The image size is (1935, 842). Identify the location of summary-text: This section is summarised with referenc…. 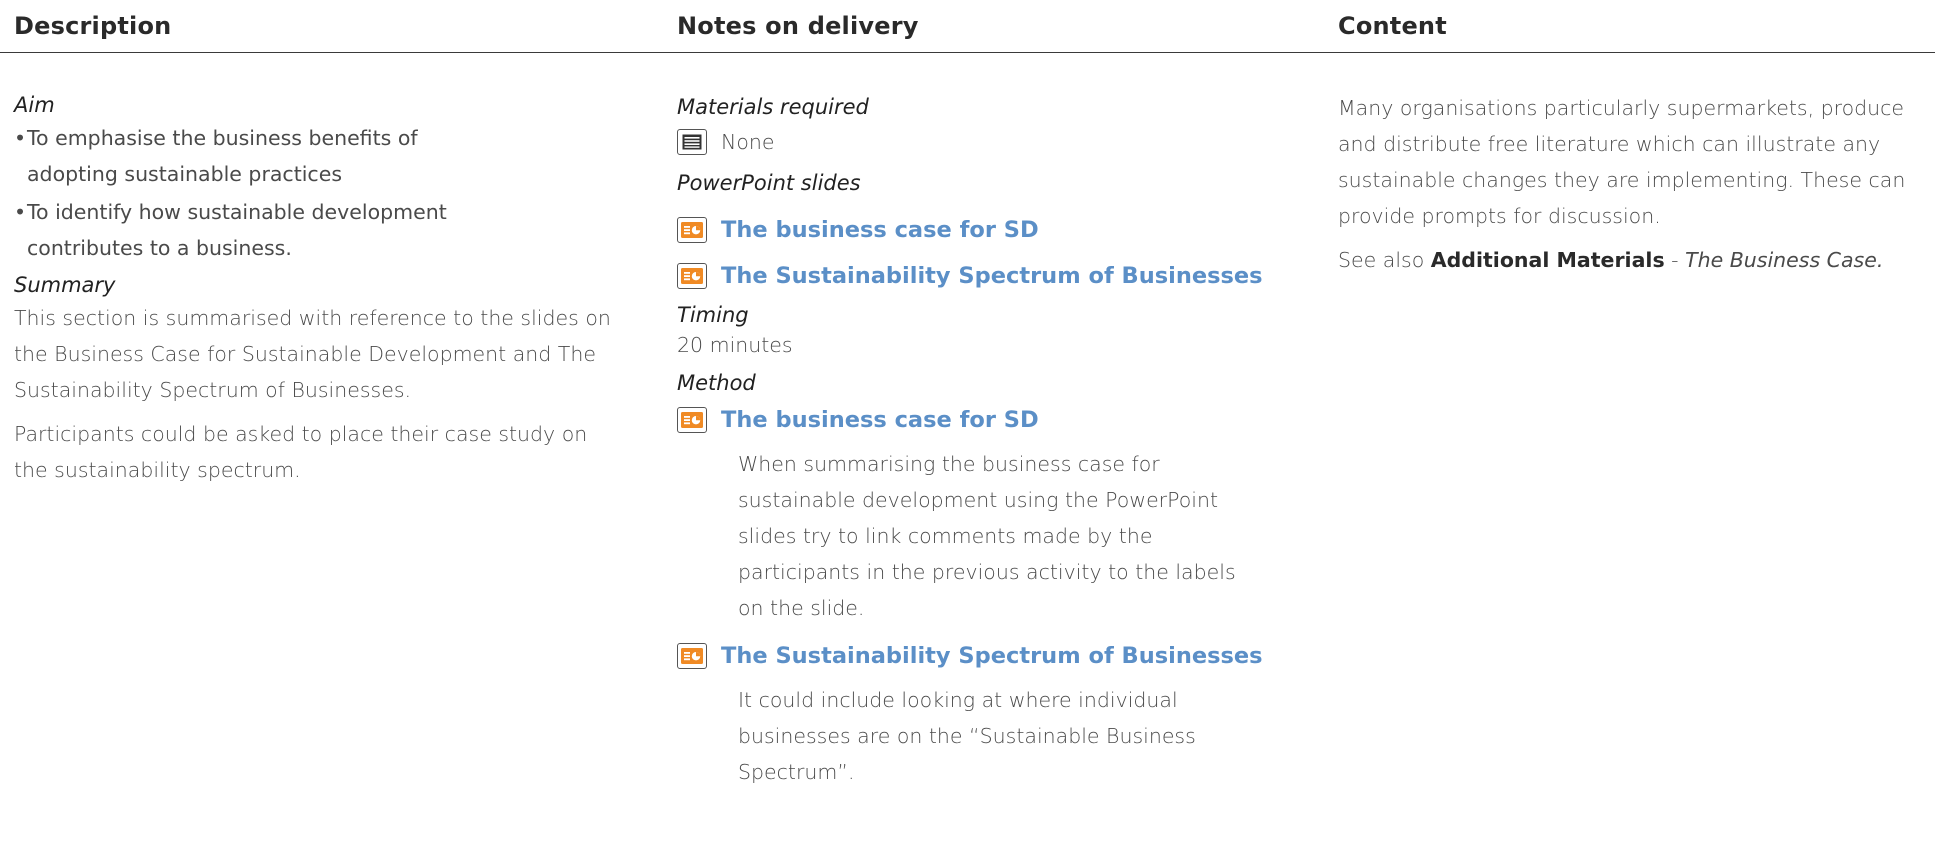
(312, 354).